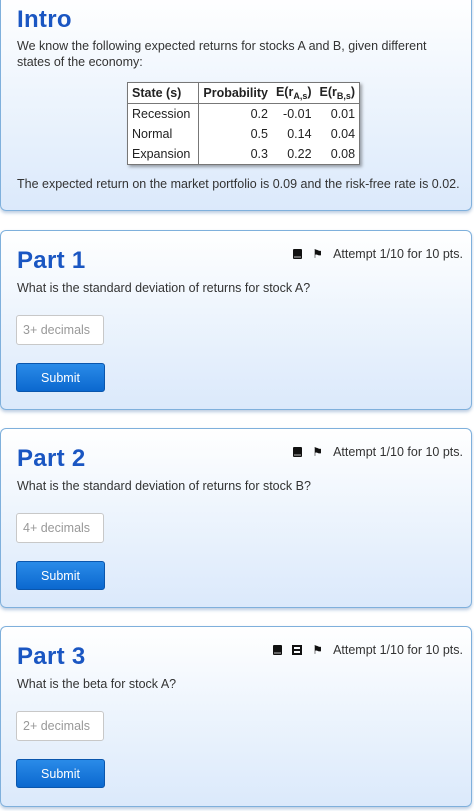  I want to click on cell-er-b: 0.08, so click(343, 154).